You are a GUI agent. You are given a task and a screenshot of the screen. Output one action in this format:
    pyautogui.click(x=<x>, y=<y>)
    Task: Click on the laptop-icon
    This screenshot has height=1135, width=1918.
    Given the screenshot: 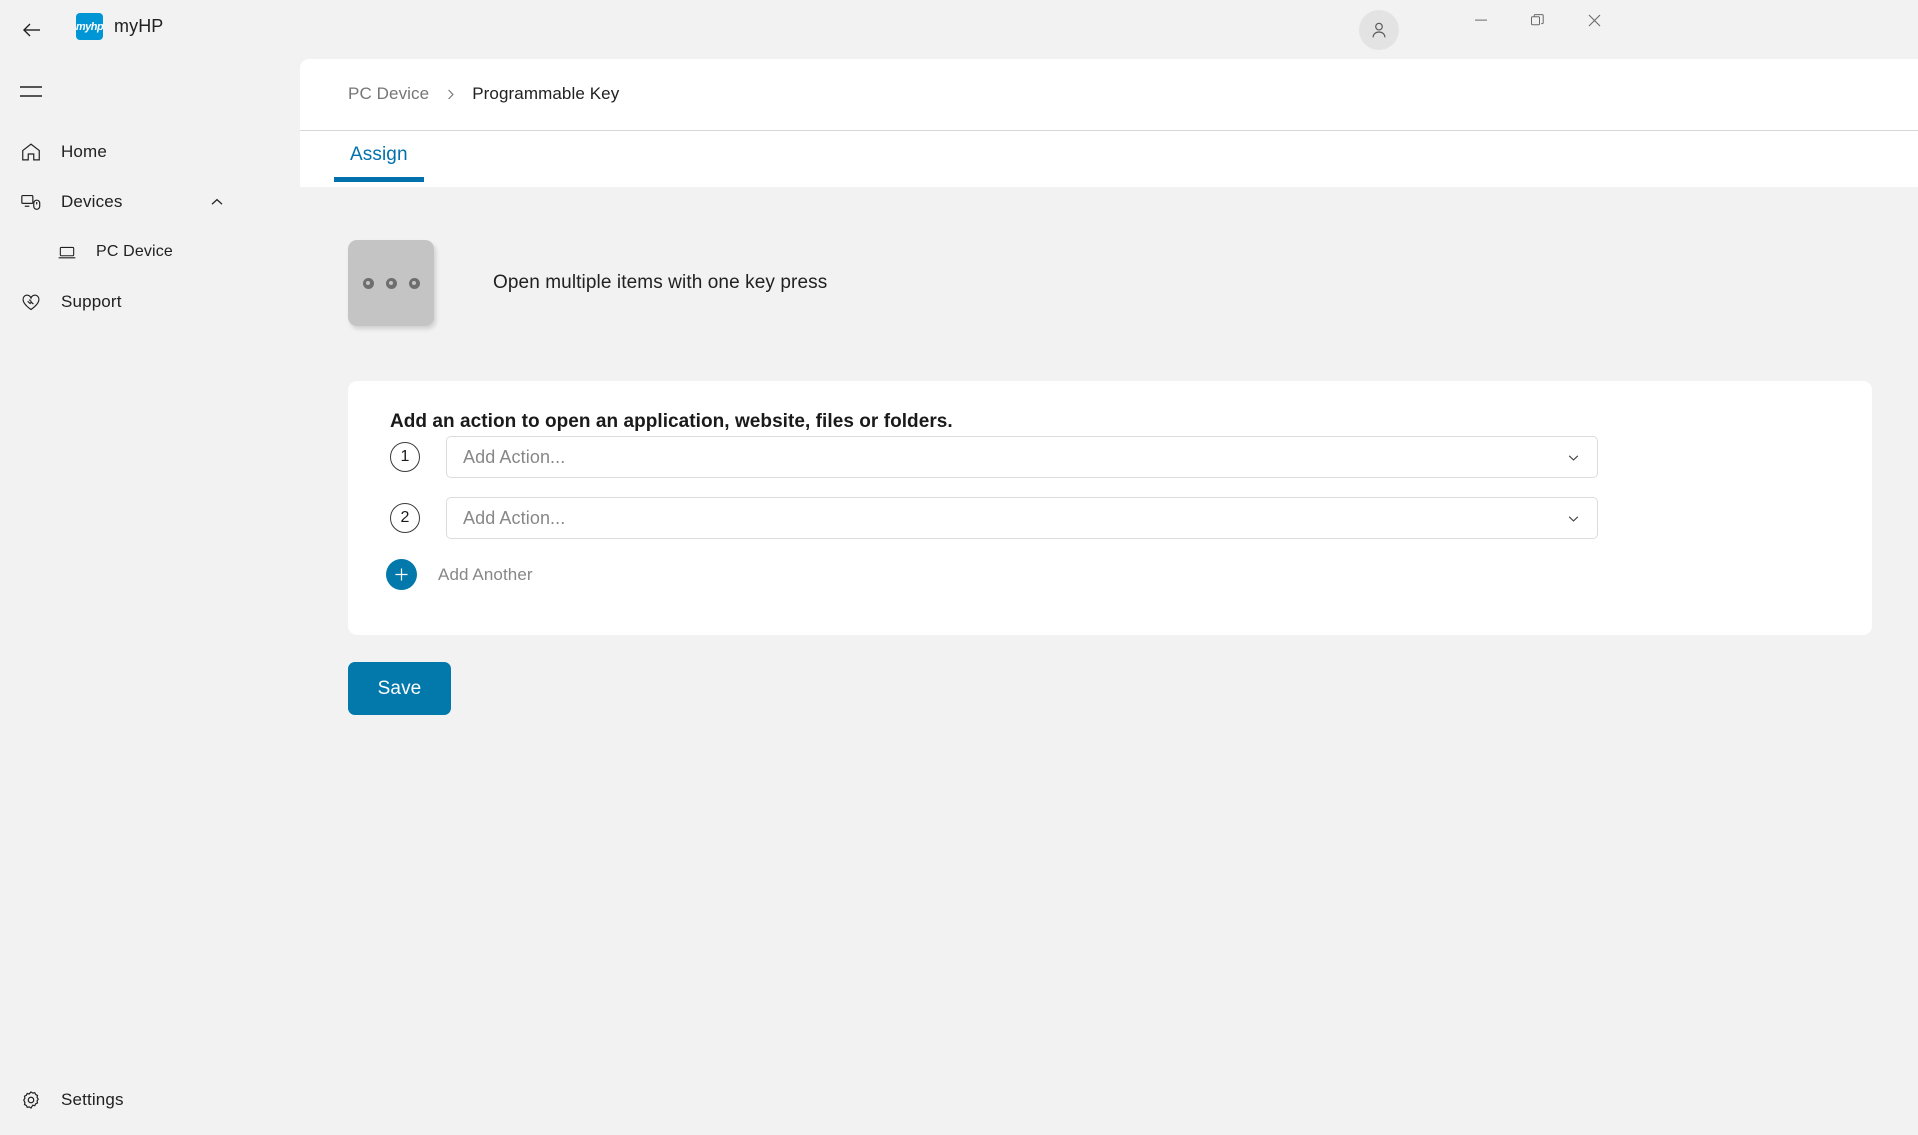 What is the action you would take?
    pyautogui.click(x=67, y=252)
    